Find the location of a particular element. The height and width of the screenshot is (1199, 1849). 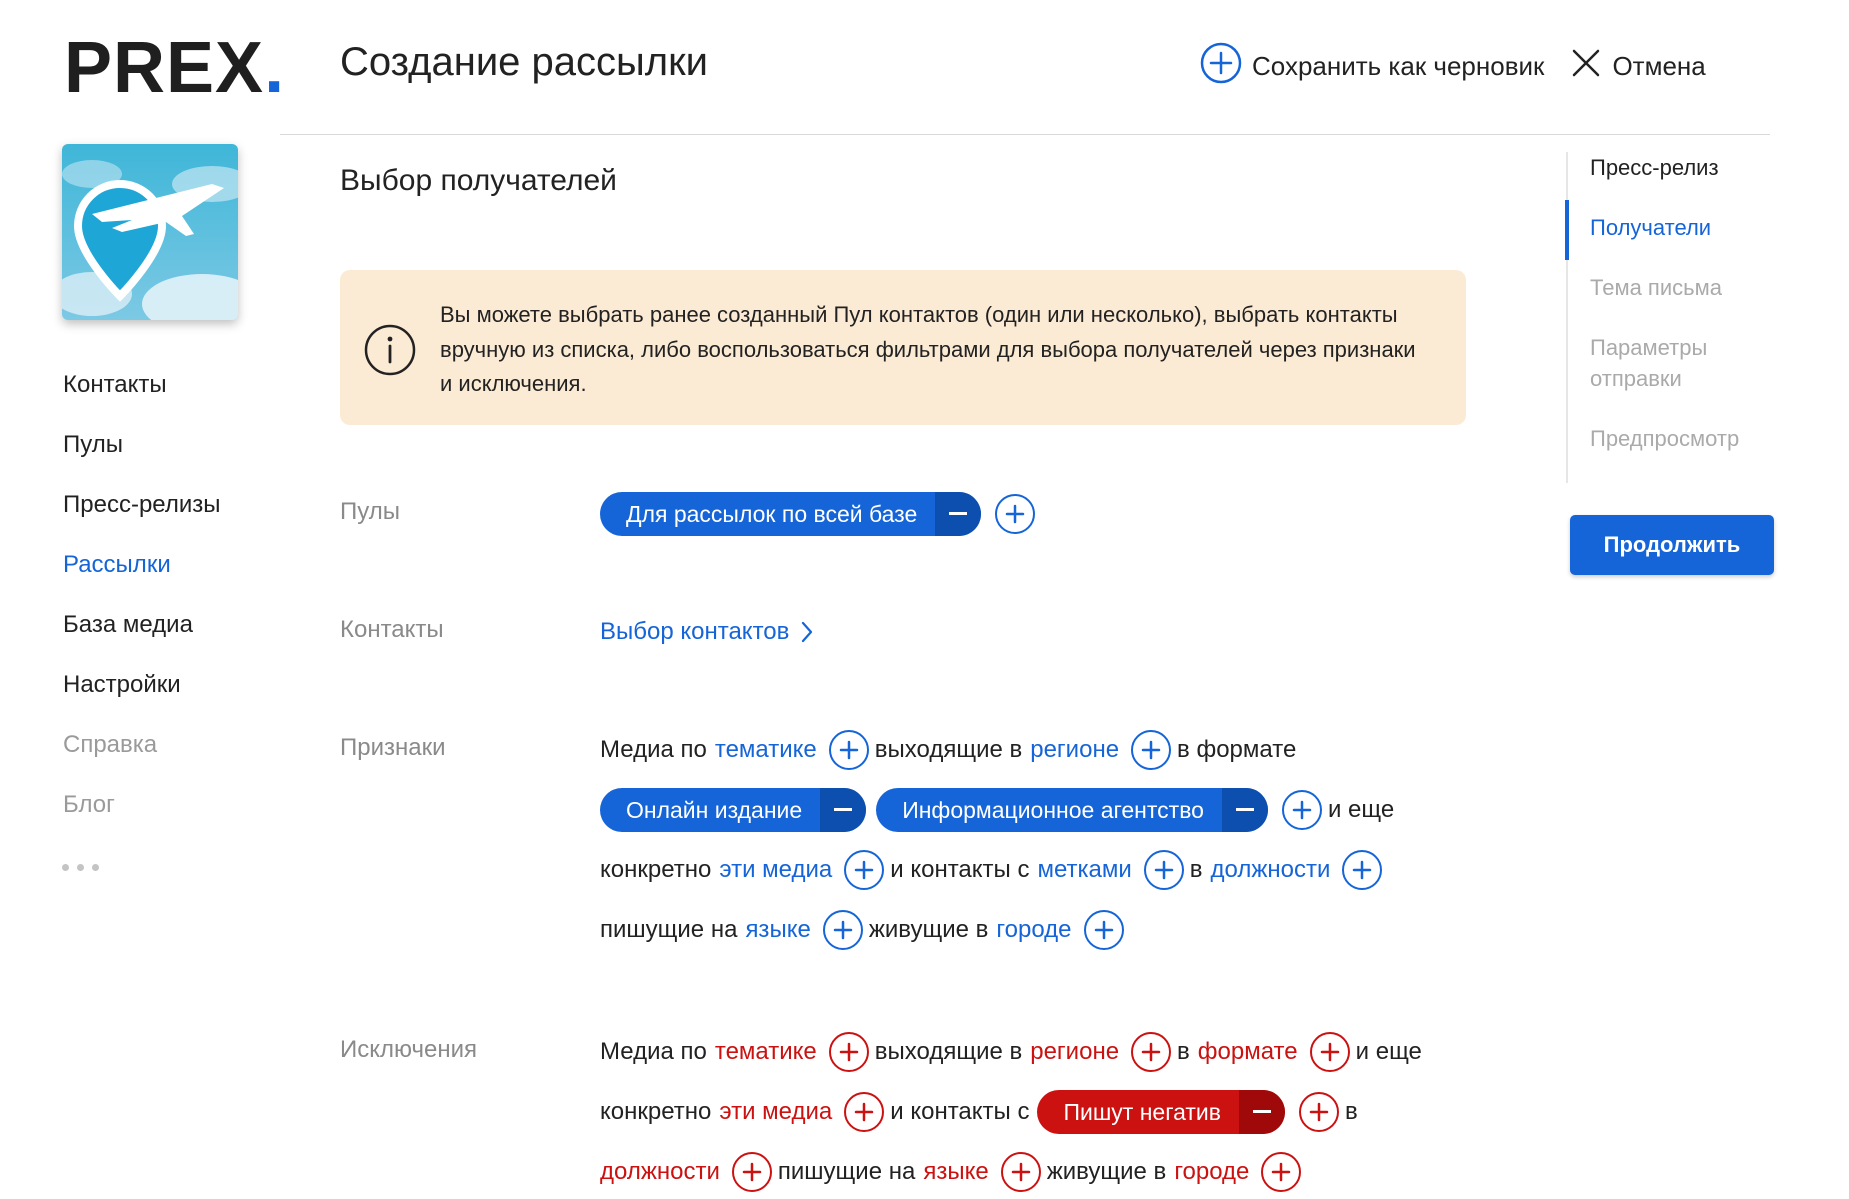

tags-link: метками is located at coordinates (1084, 870).